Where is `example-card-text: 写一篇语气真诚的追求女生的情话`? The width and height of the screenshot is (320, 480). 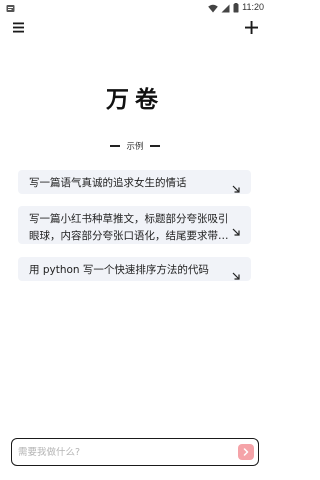 example-card-text: 写一篇语气真诚的追求女生的情话 is located at coordinates (108, 183).